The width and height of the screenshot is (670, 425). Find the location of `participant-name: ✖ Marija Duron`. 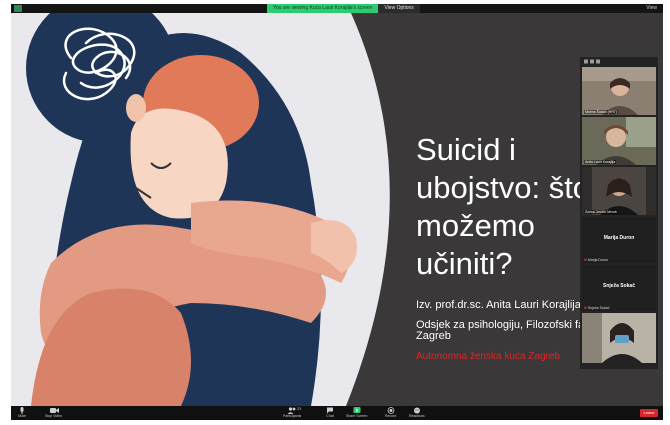

participant-name: ✖ Marija Duron is located at coordinates (596, 260).